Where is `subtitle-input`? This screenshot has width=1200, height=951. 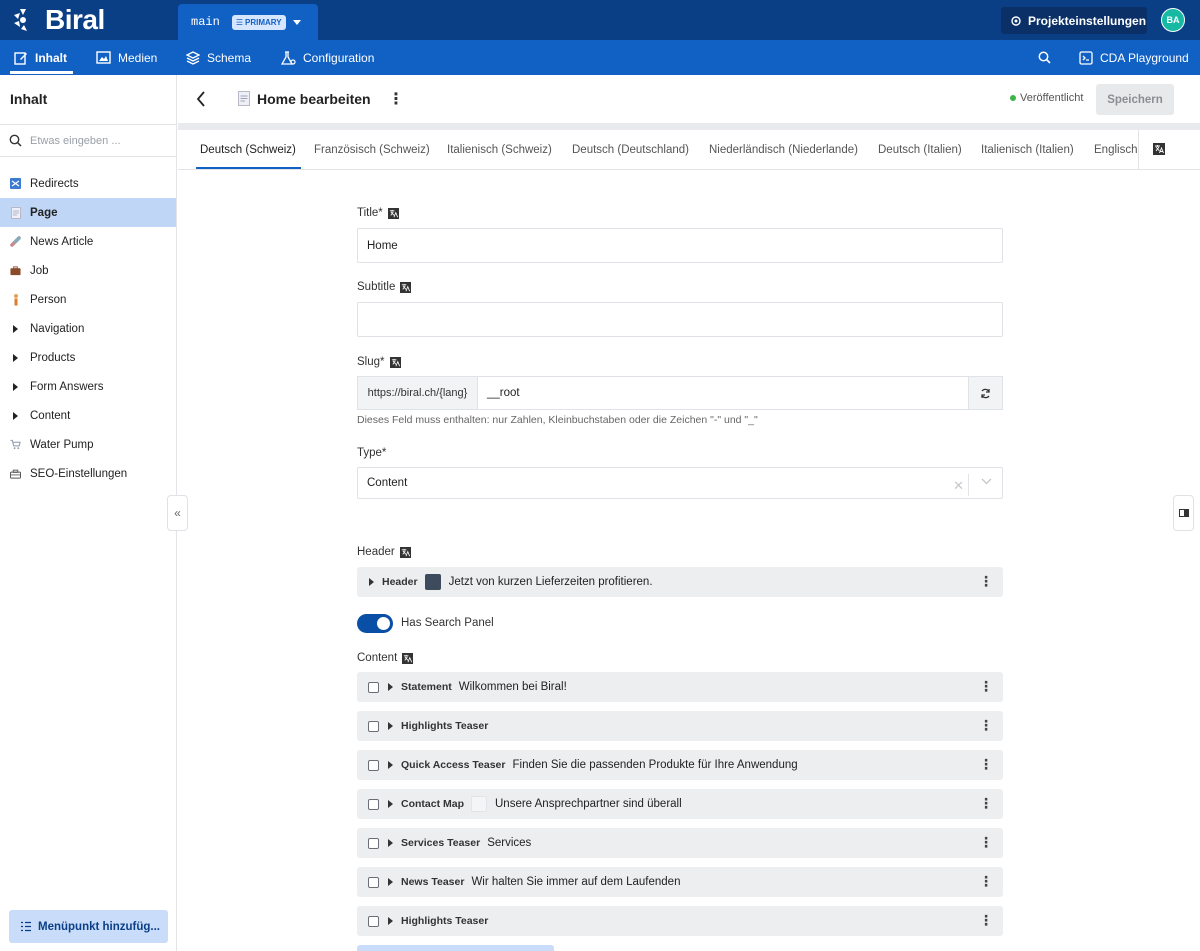
subtitle-input is located at coordinates (680, 319).